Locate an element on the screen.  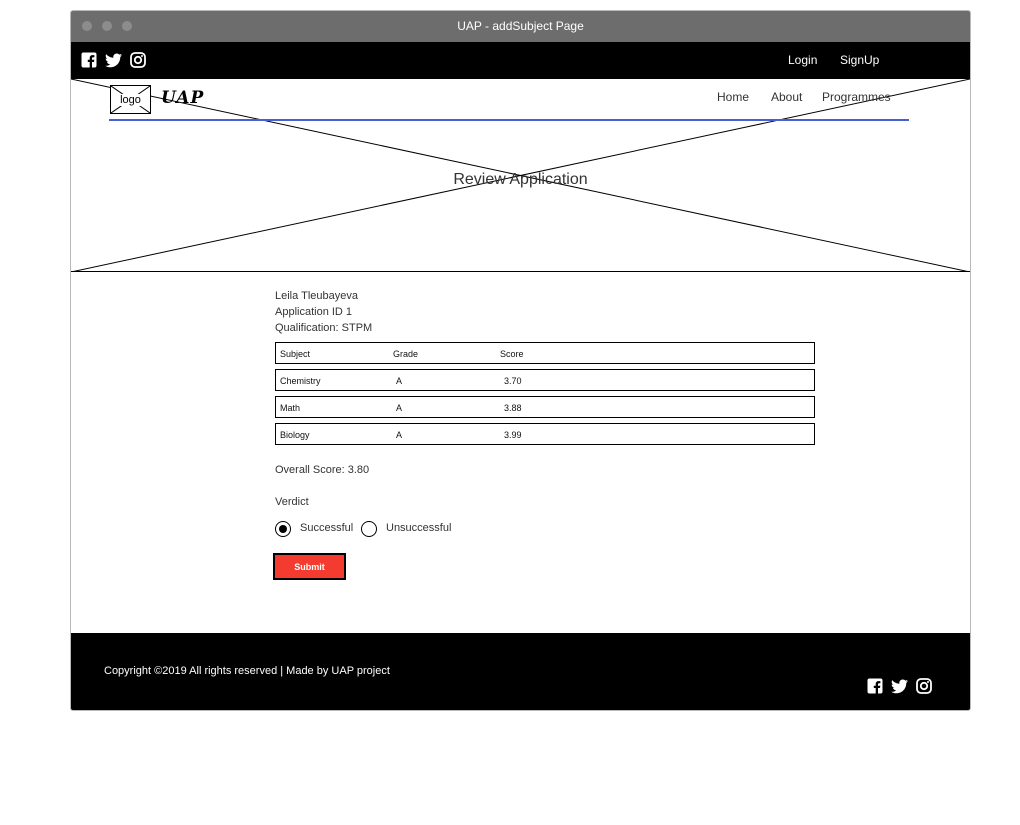
column-header-score: Score is located at coordinates (512, 354).